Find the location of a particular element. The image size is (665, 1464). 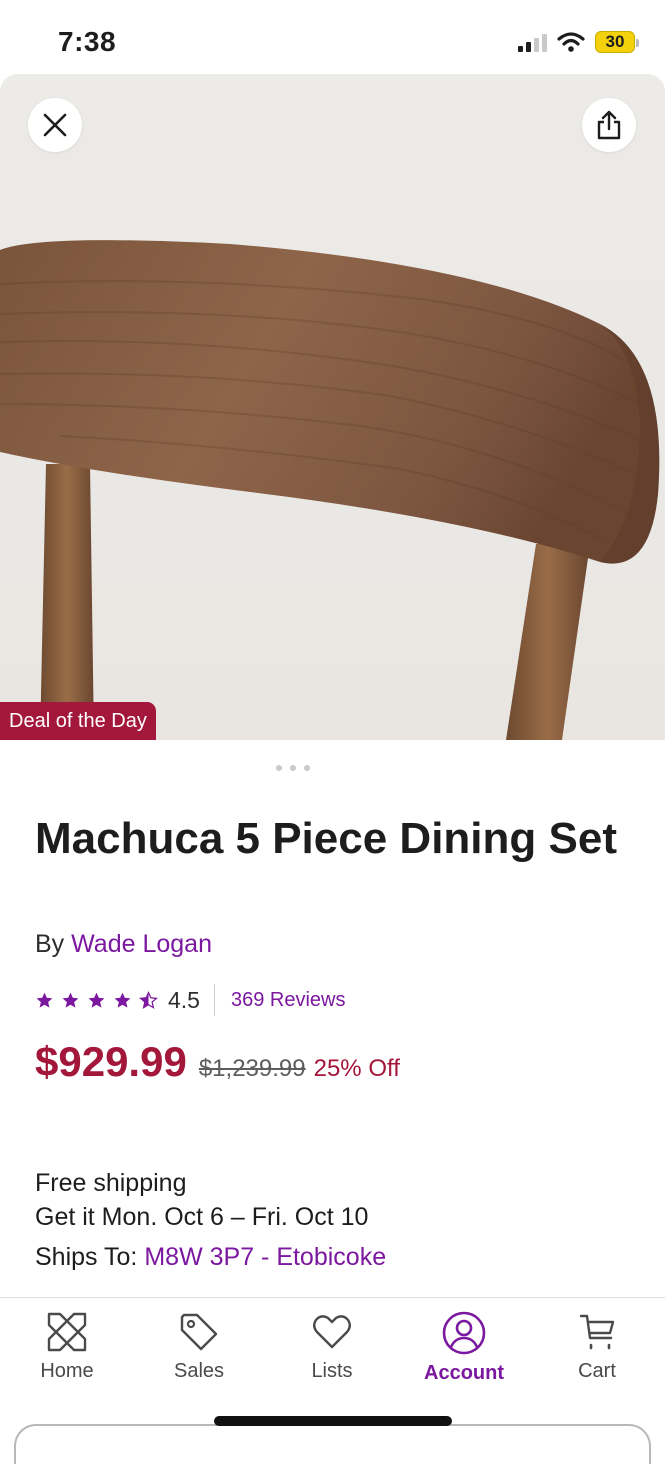

home-indicator is located at coordinates (333, 1421).